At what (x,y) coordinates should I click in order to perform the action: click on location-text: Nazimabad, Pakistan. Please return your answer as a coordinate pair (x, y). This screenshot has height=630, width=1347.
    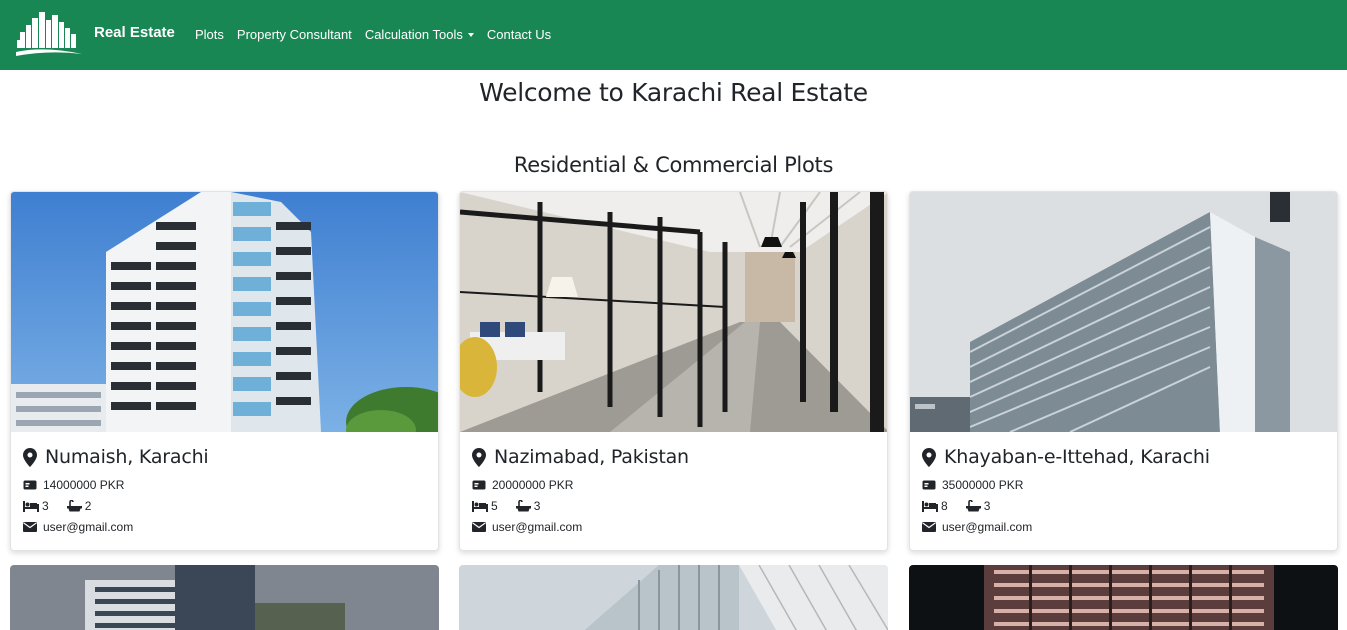
    Looking at the image, I should click on (591, 457).